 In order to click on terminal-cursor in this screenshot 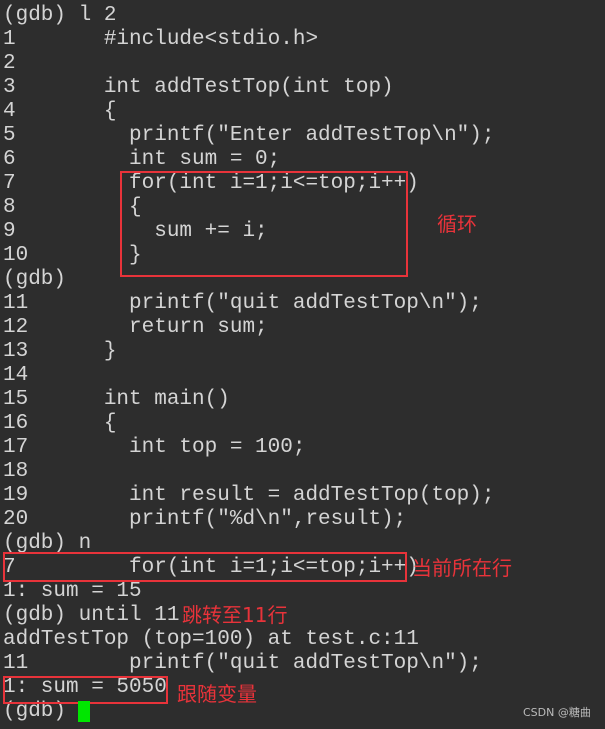, I will do `click(84, 711)`.